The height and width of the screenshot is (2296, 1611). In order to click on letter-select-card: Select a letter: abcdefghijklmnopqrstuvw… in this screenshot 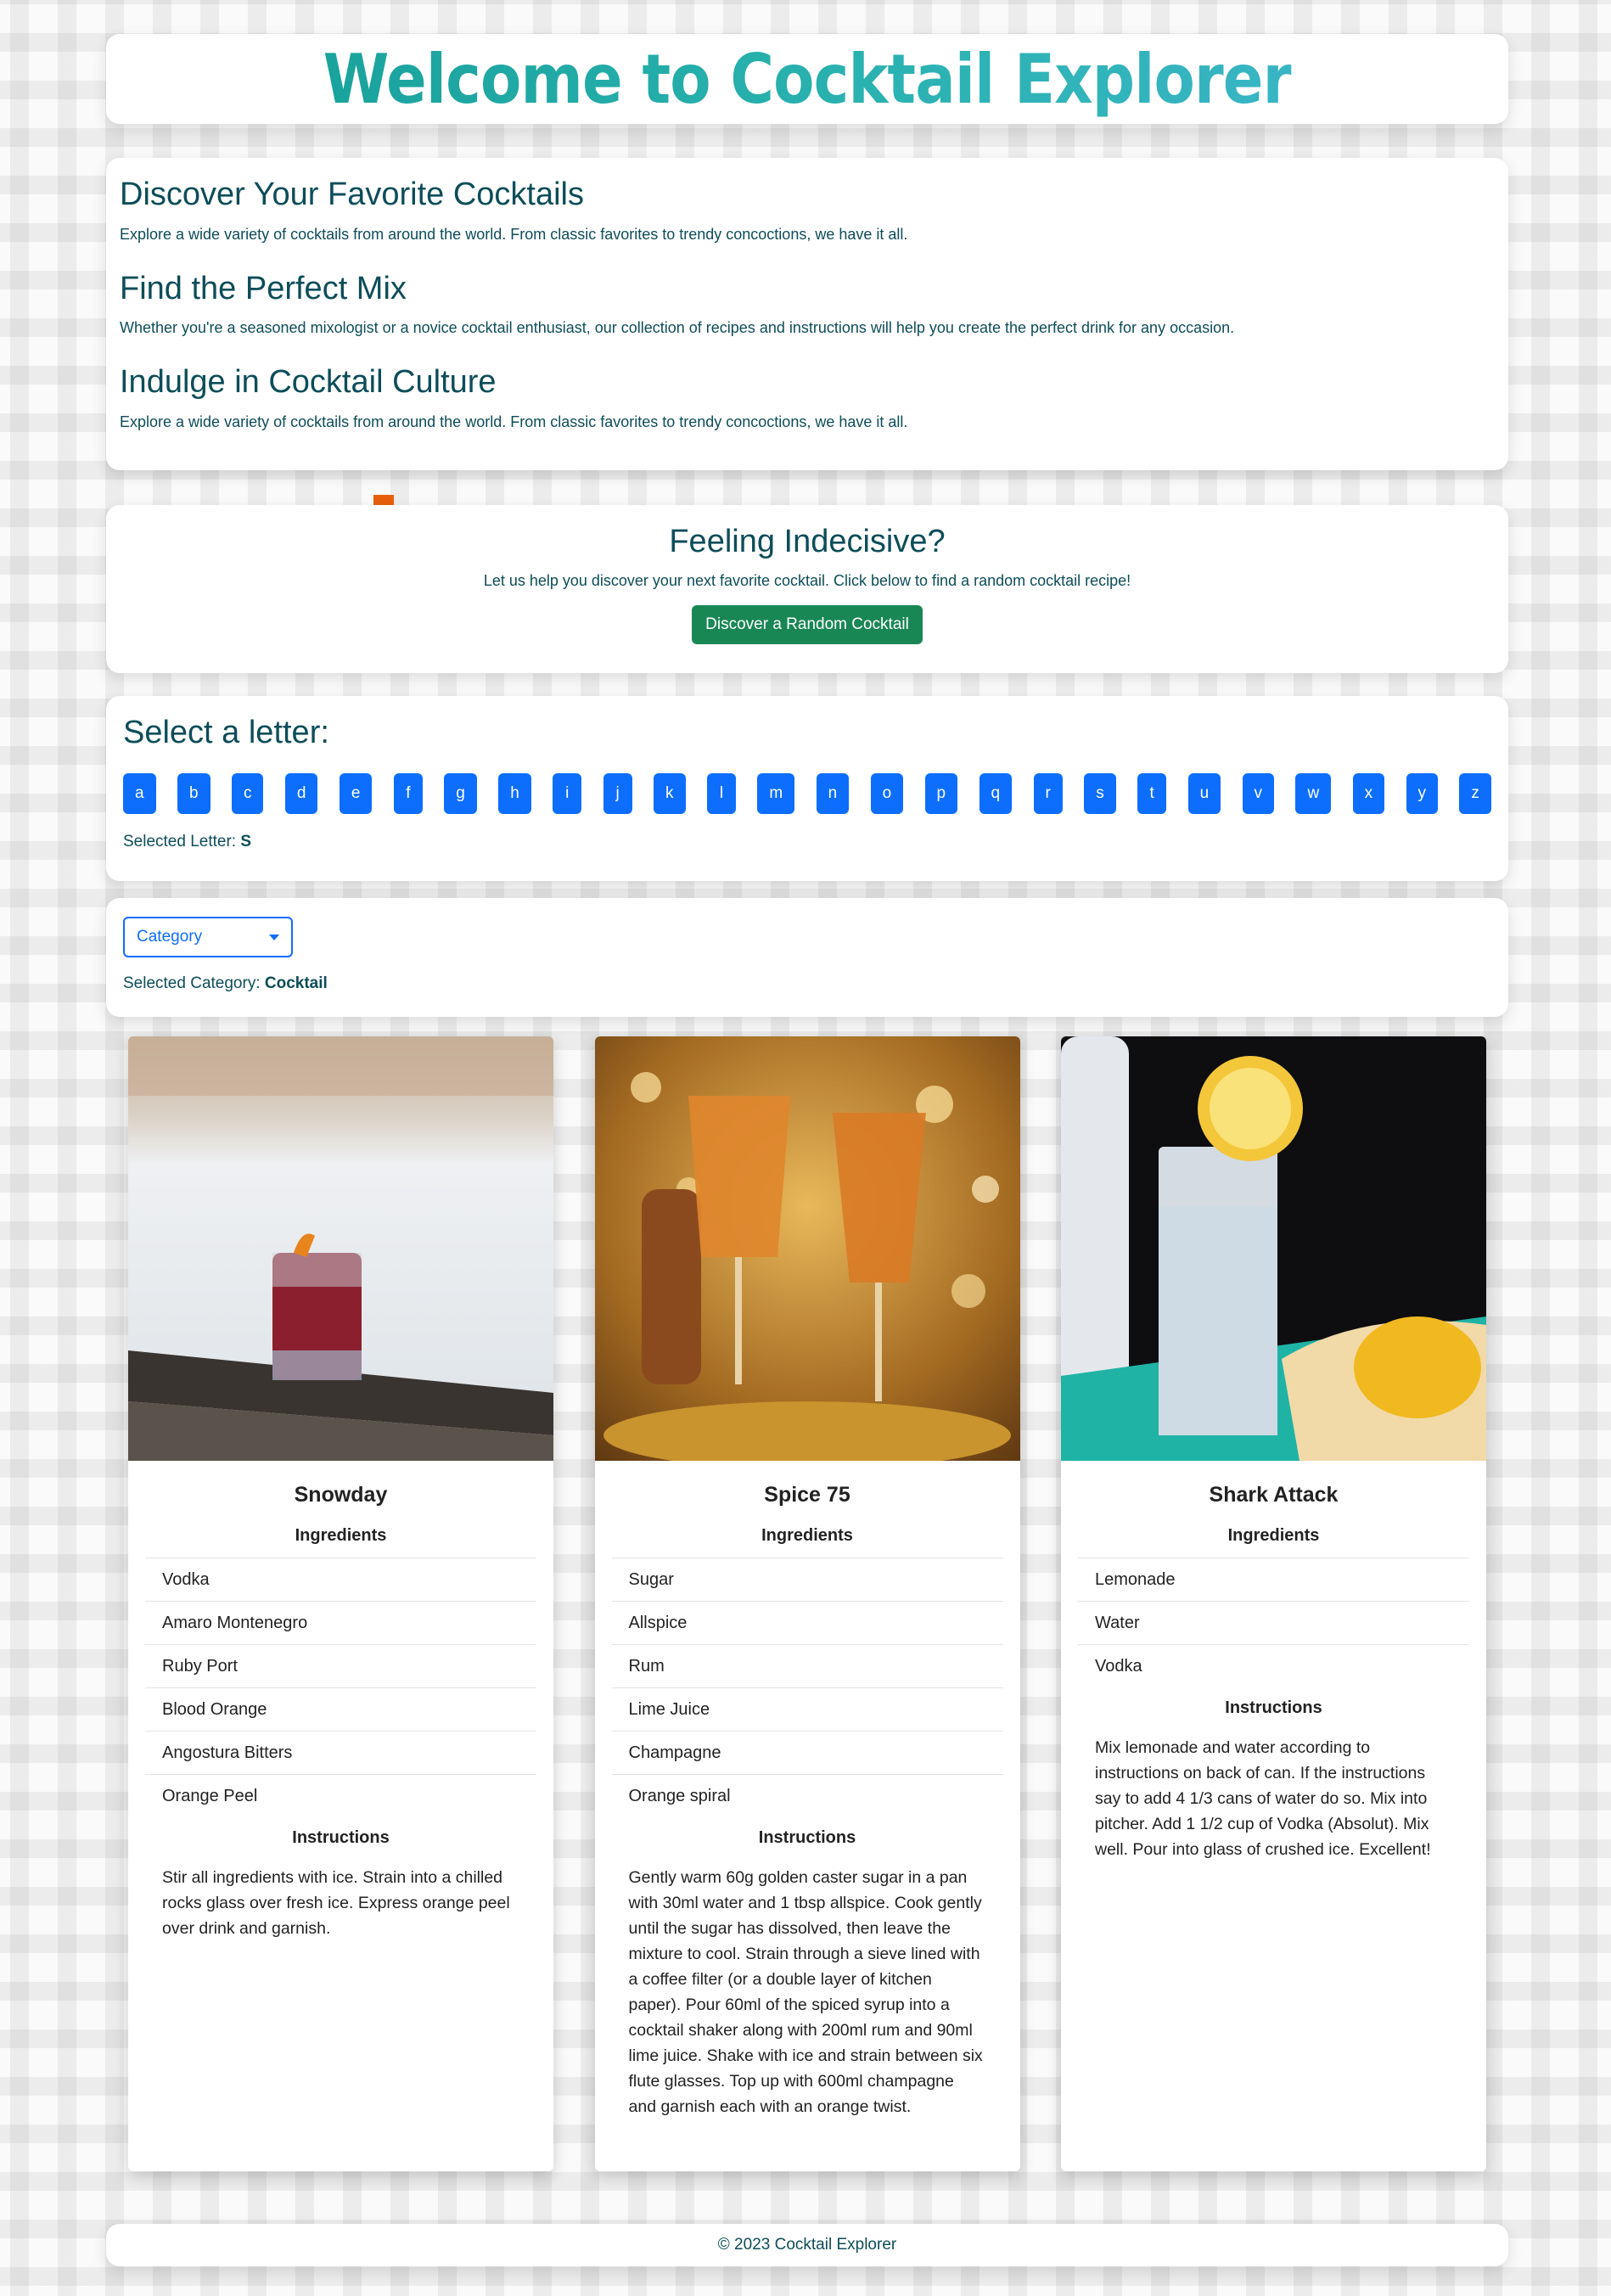, I will do `click(807, 788)`.